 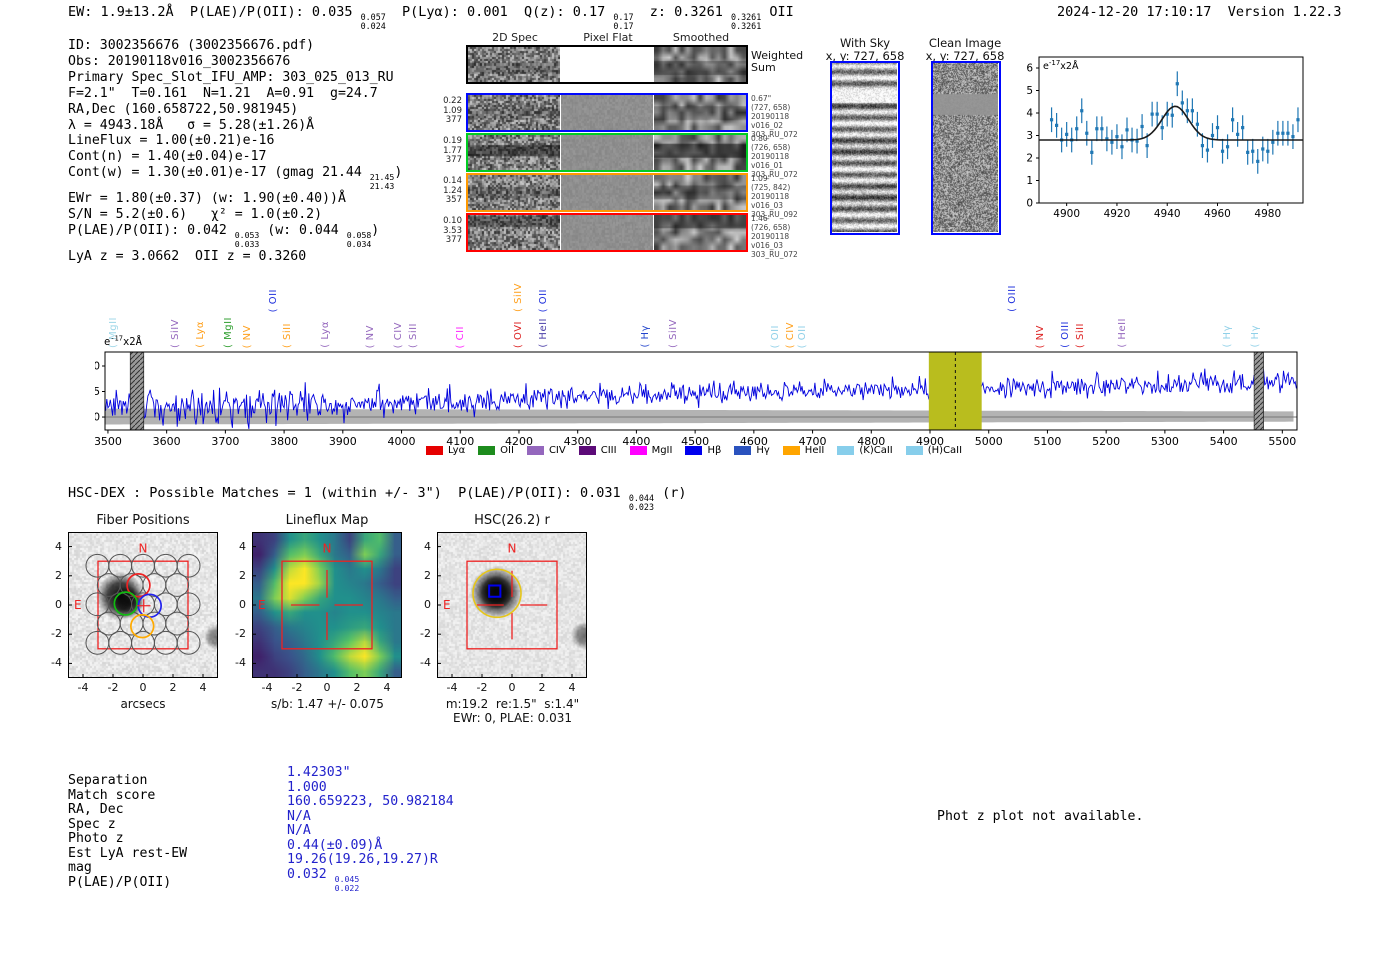 What do you see at coordinates (607, 64) in the screenshot?
I see `spec2d-row-weighted-sum` at bounding box center [607, 64].